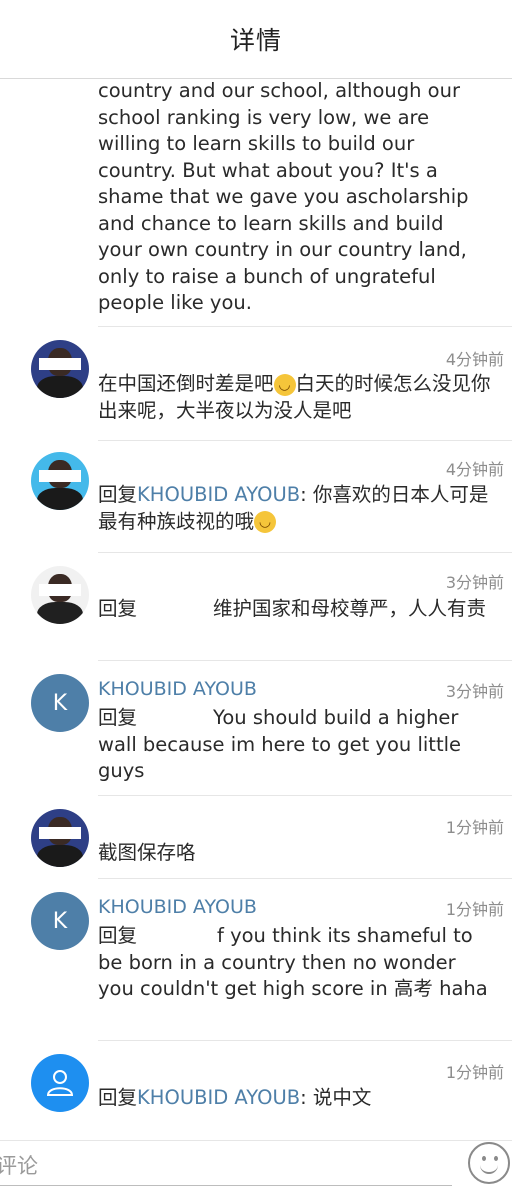 This screenshot has width=512, height=1201. I want to click on comment-text: 回复 维护国家和母校尊严，人人有责, so click(295, 609).